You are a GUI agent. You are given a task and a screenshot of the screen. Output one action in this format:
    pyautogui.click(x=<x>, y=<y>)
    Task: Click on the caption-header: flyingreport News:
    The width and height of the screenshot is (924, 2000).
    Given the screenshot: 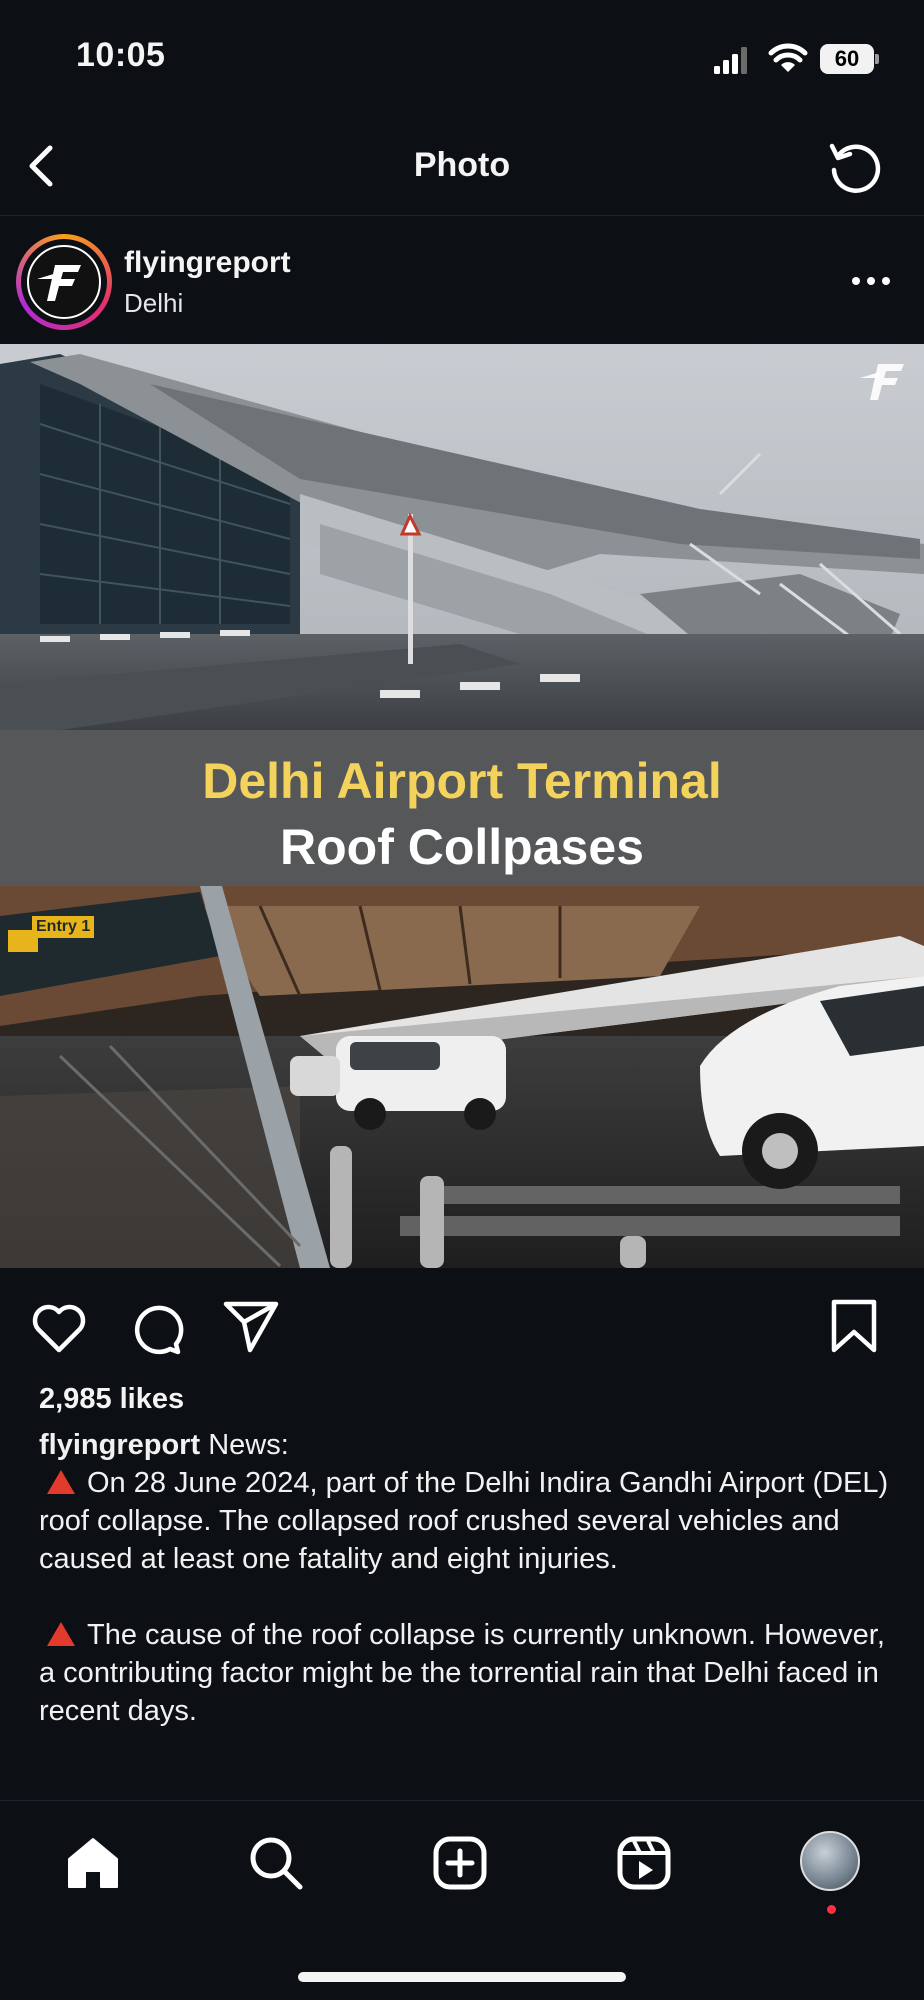 What is the action you would take?
    pyautogui.click(x=468, y=1445)
    